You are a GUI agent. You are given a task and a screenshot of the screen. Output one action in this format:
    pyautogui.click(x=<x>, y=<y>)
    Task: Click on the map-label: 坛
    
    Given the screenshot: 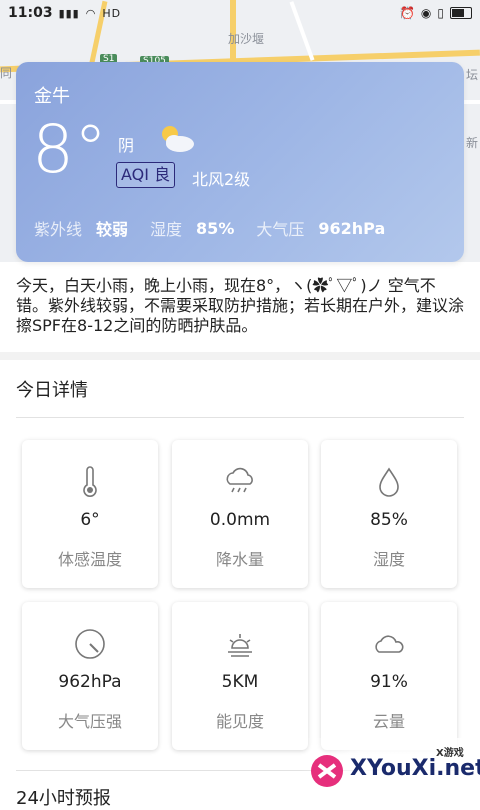 What is the action you would take?
    pyautogui.click(x=472, y=75)
    